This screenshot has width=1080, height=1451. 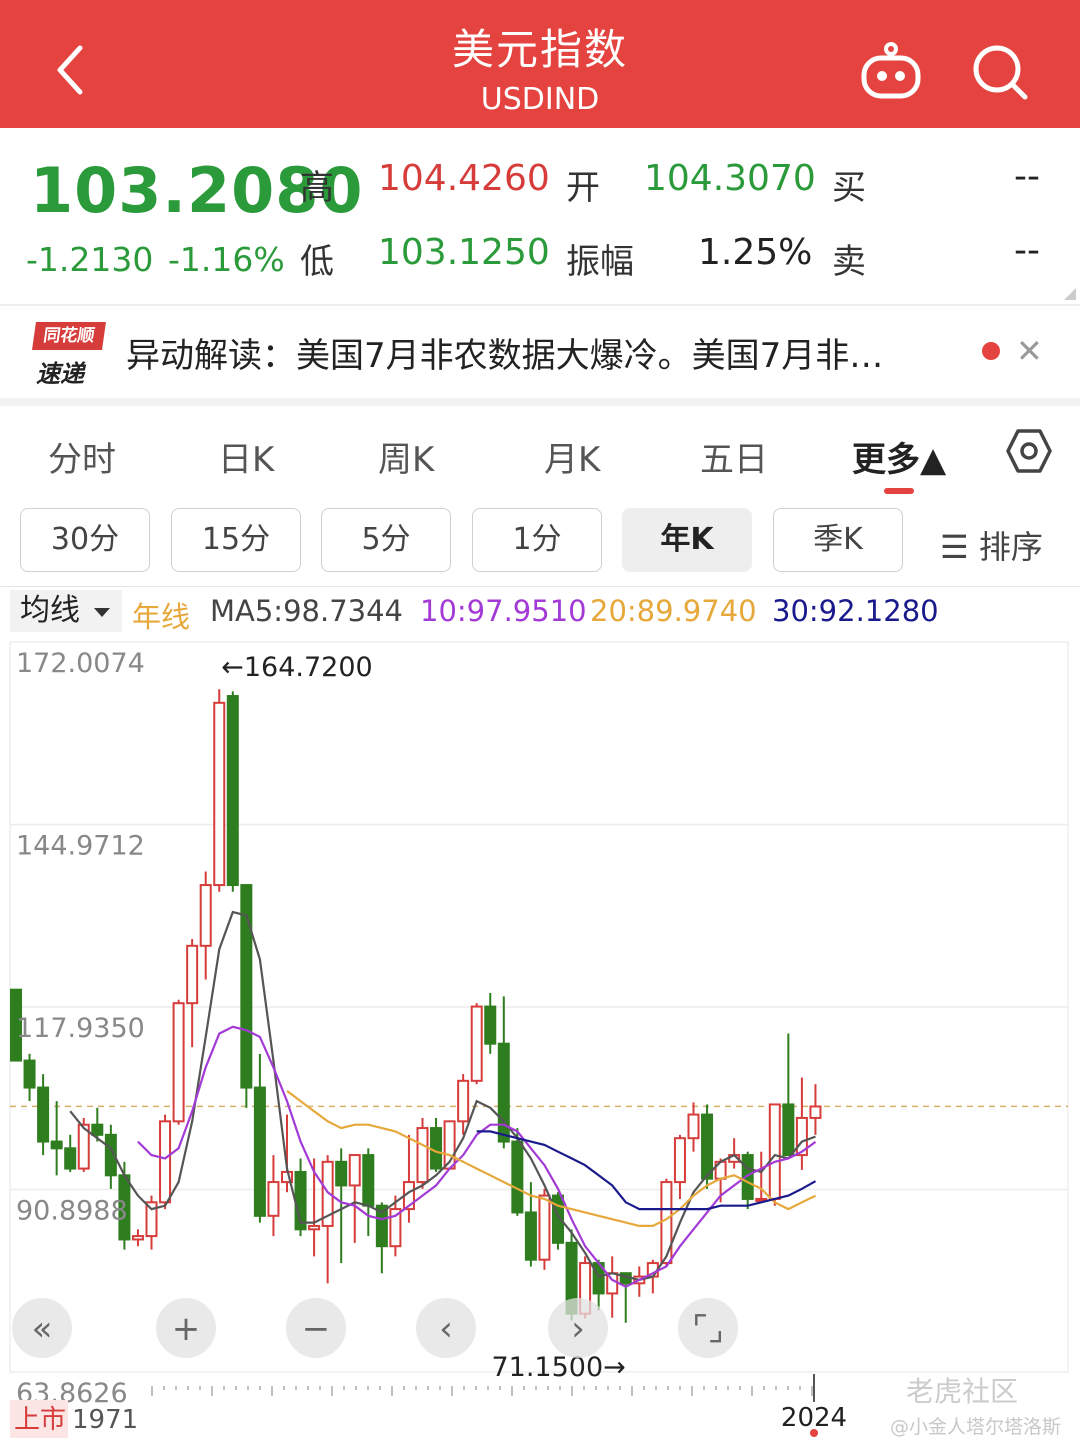 I want to click on search-icon, so click(x=1000, y=72).